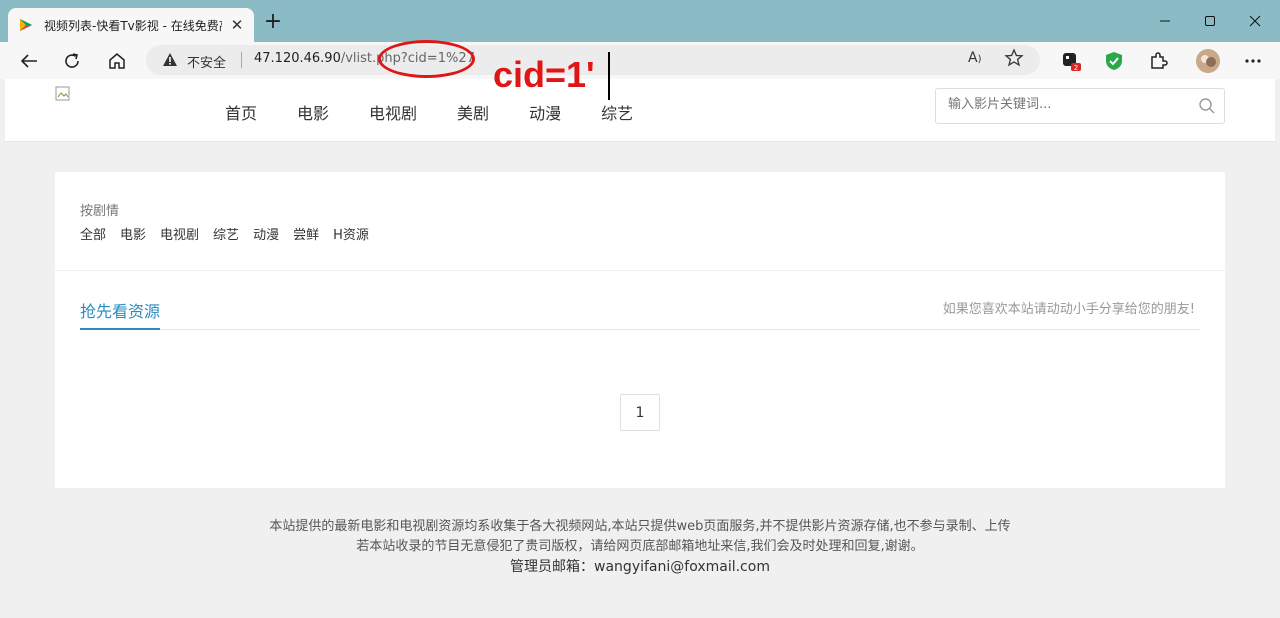  I want to click on section-divider, so click(680, 329).